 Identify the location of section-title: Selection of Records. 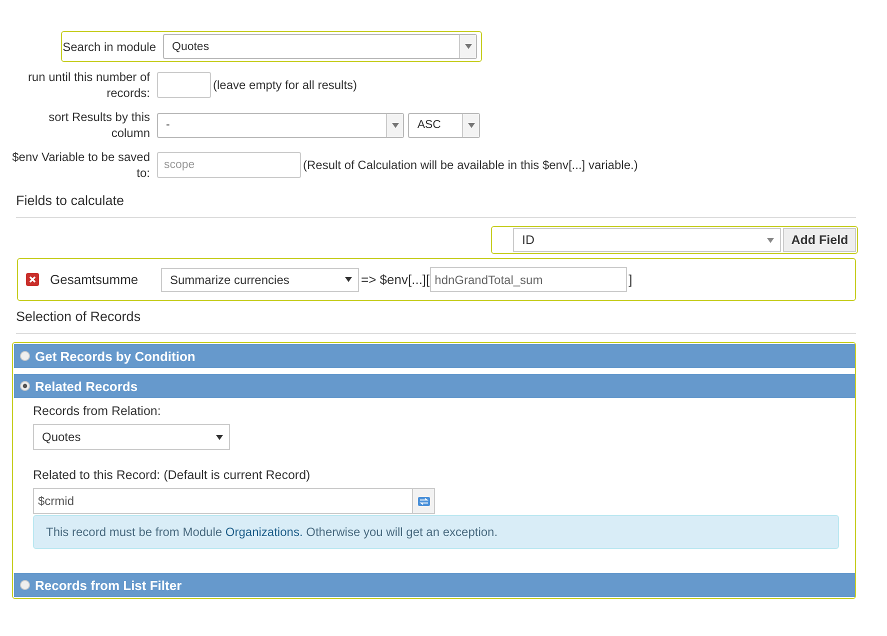
(79, 316).